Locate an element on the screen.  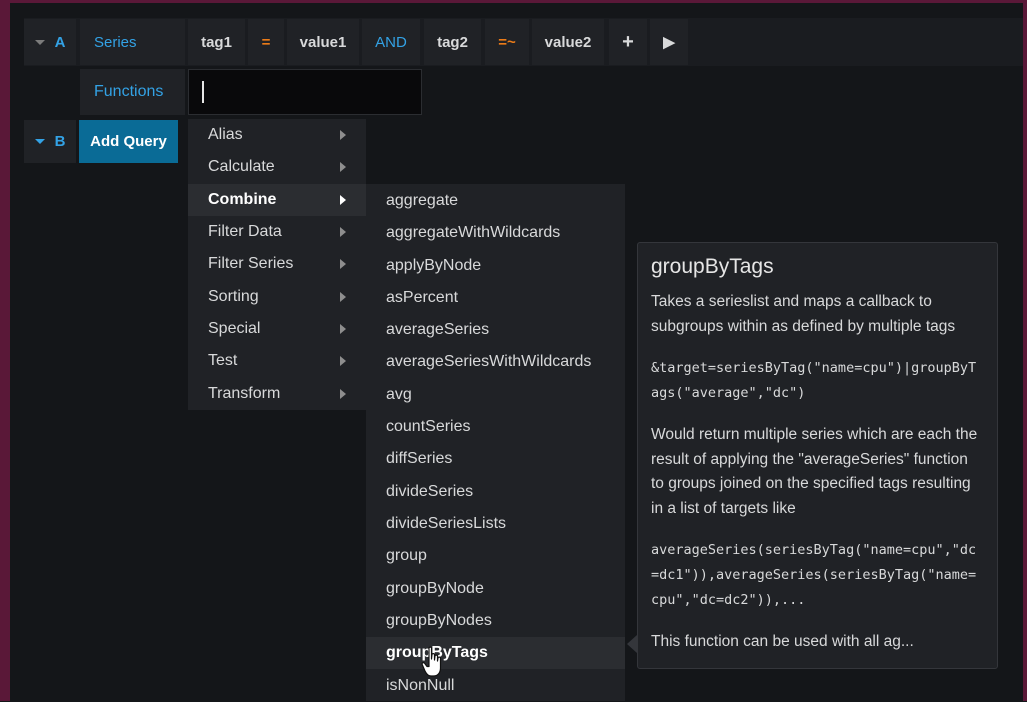
category-filter-series: Filter Series is located at coordinates (277, 264).